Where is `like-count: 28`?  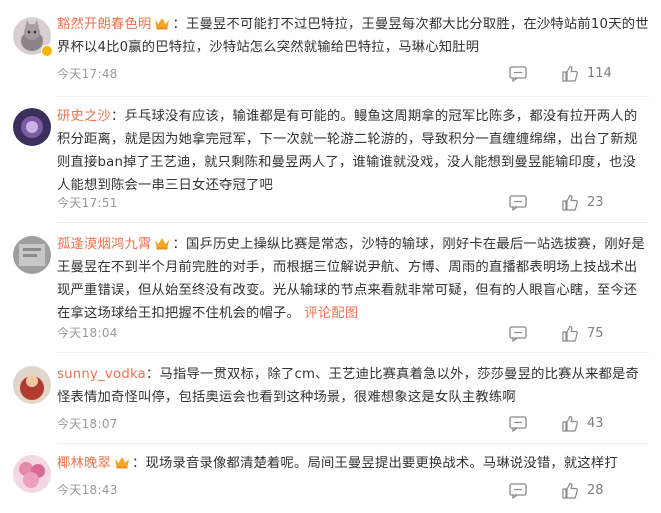 like-count: 28 is located at coordinates (595, 490).